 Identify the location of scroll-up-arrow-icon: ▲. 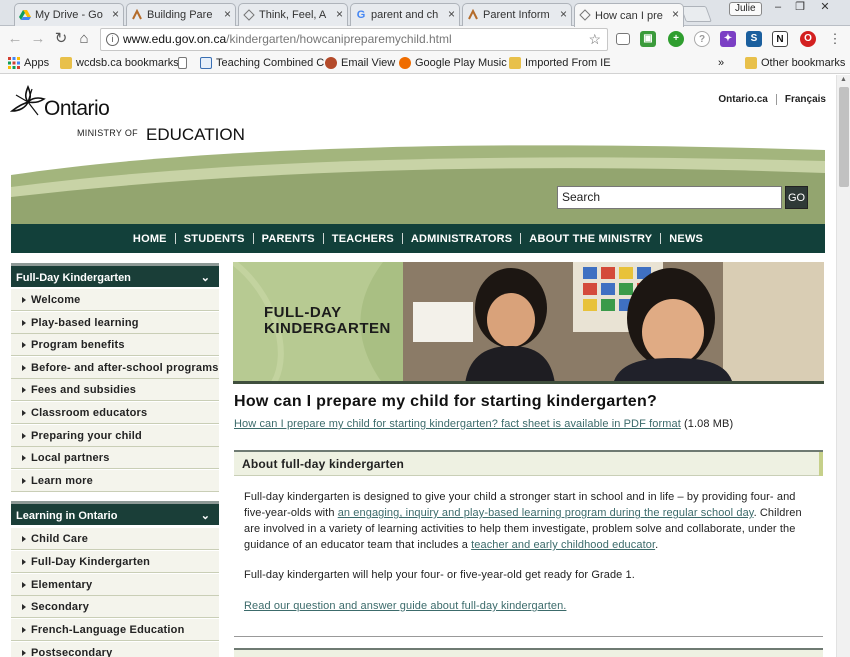
(843, 79).